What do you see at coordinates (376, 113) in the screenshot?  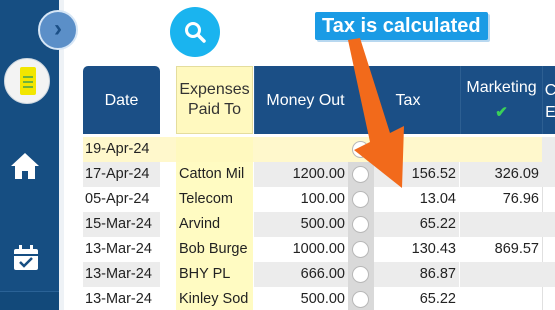 I see `arrow-annotation-icon` at bounding box center [376, 113].